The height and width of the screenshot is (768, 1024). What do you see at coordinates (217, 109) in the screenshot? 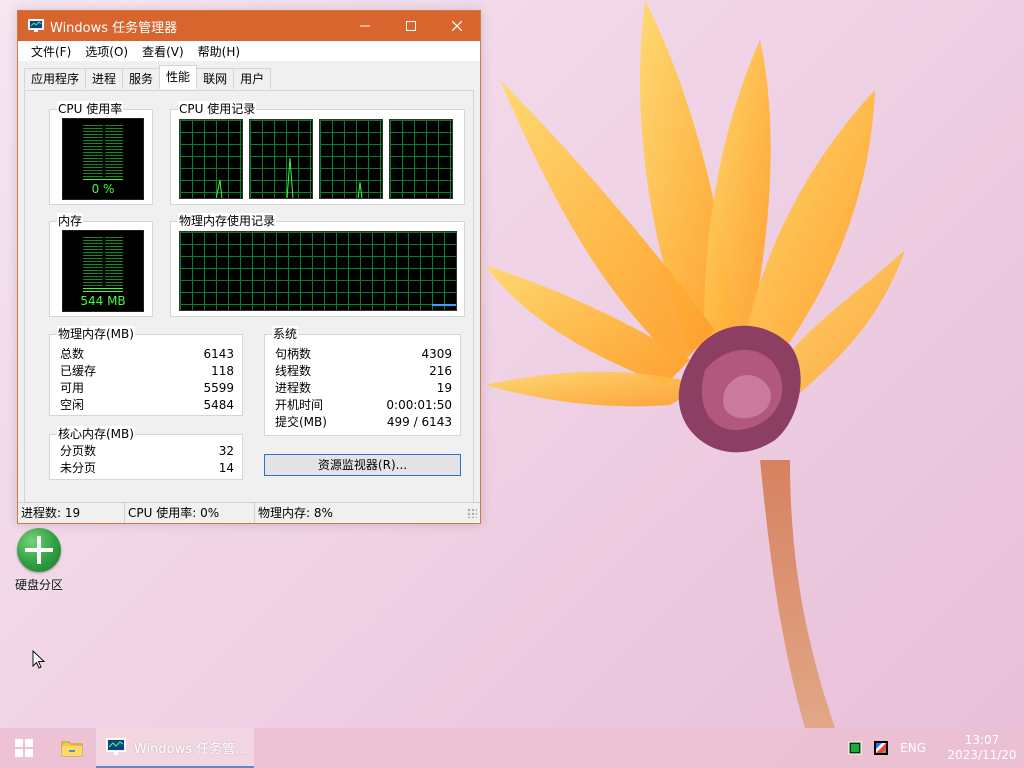
I see `cpu-history-label: CPU 使用记录` at bounding box center [217, 109].